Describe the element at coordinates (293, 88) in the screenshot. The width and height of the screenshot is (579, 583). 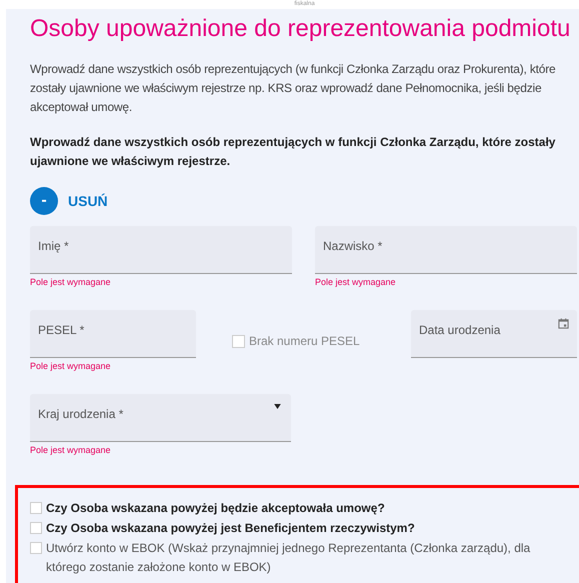
I see `intro-paragraph: Wprowadź dane wszystkich osób reprezentujących (w funkcji Członka Zarządu oraz Prokurenta), które zostały ujawnione we właściwym rejestrze np. KRS oraz wprowadź dane Pełnomocnika, jeśli będzie akceptował umowę.` at that location.